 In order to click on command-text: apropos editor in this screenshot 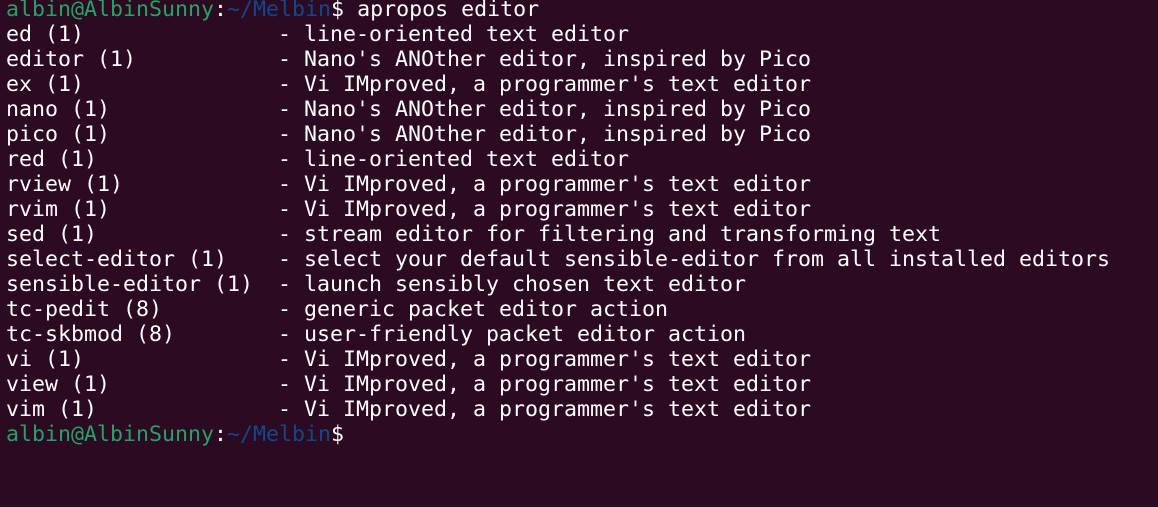, I will do `click(442, 11)`.